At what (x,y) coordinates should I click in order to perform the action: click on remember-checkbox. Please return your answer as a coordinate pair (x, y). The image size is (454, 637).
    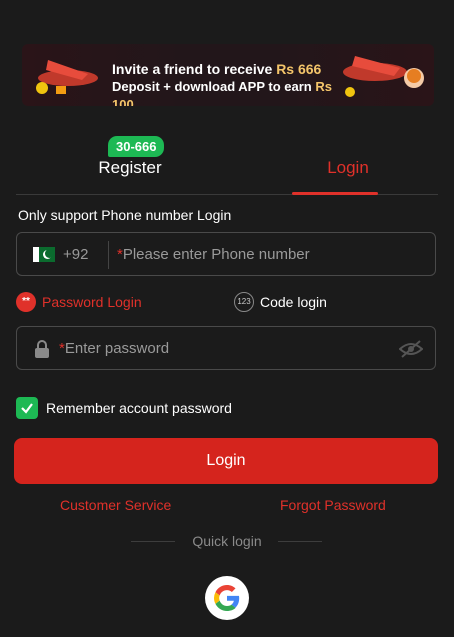
    Looking at the image, I should click on (27, 408).